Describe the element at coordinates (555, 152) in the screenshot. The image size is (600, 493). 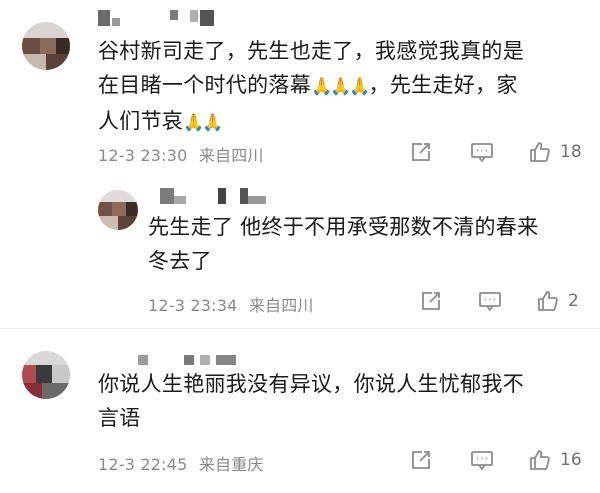
I see `like-button: 18` at that location.